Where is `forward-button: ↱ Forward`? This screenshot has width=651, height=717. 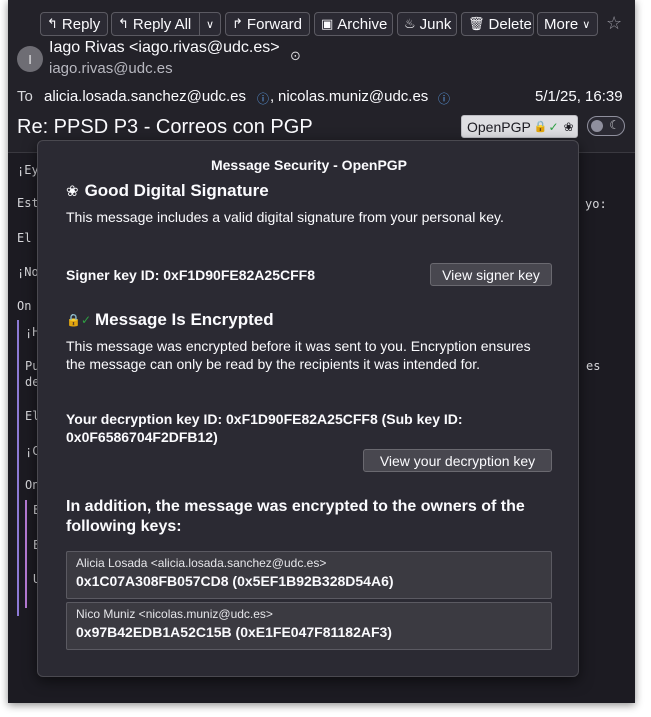 forward-button: ↱ Forward is located at coordinates (267, 24).